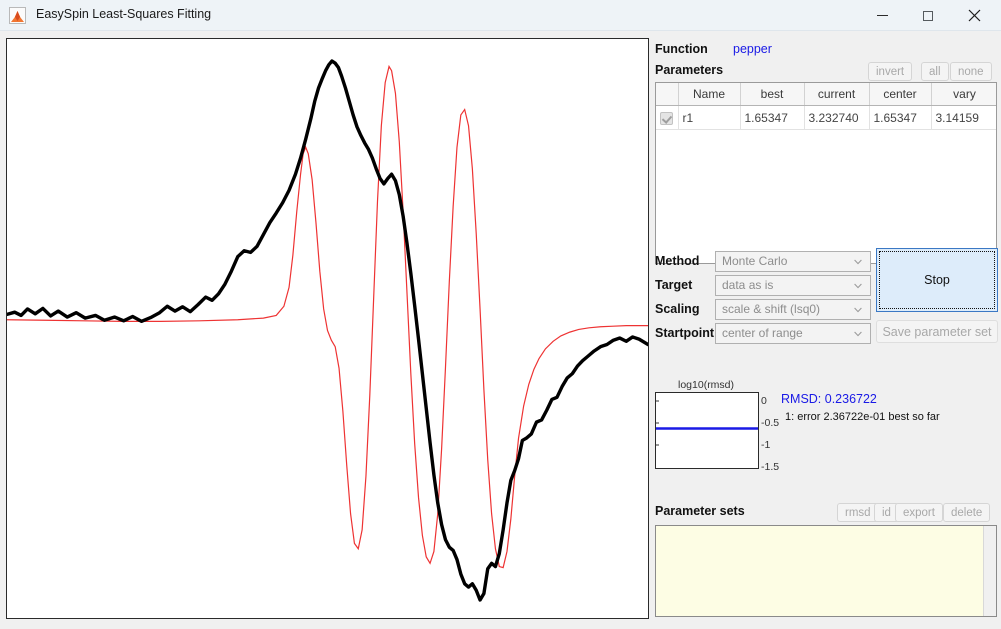 This screenshot has width=1001, height=629. I want to click on rmsd-tick-3: -1.5, so click(770, 467).